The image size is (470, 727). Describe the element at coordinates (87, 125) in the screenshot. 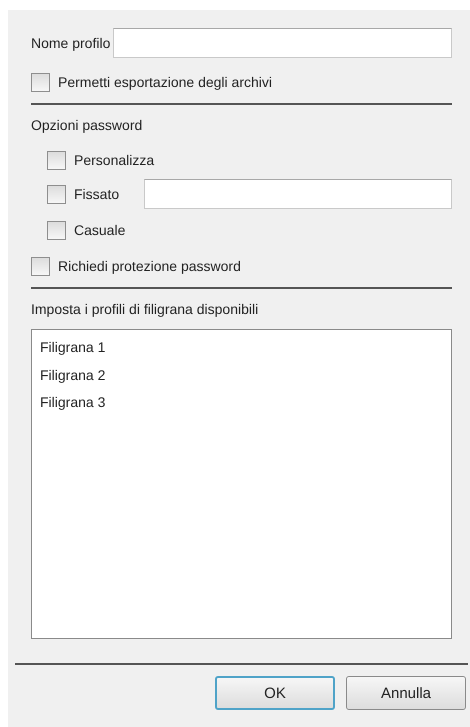

I see `section-title: Opzioni password` at that location.